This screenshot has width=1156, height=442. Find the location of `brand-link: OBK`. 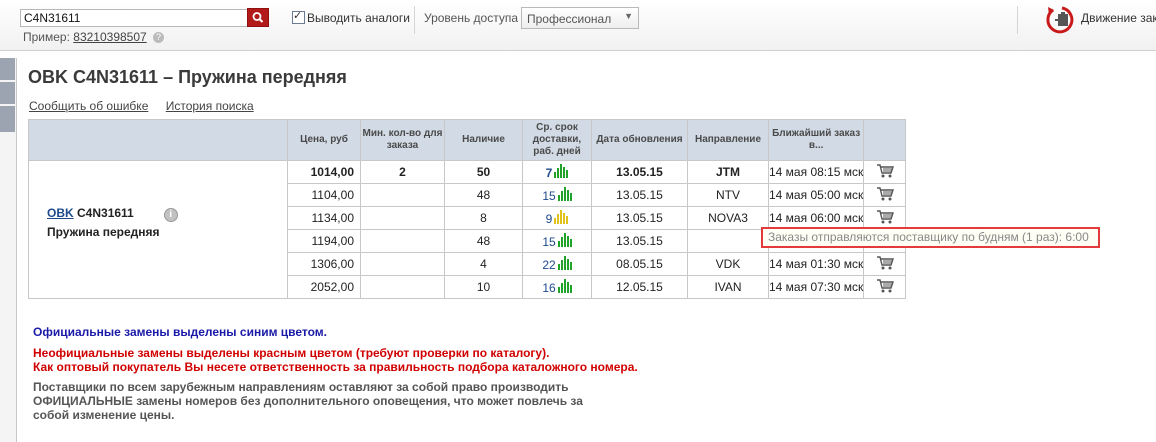

brand-link: OBK is located at coordinates (60, 213).